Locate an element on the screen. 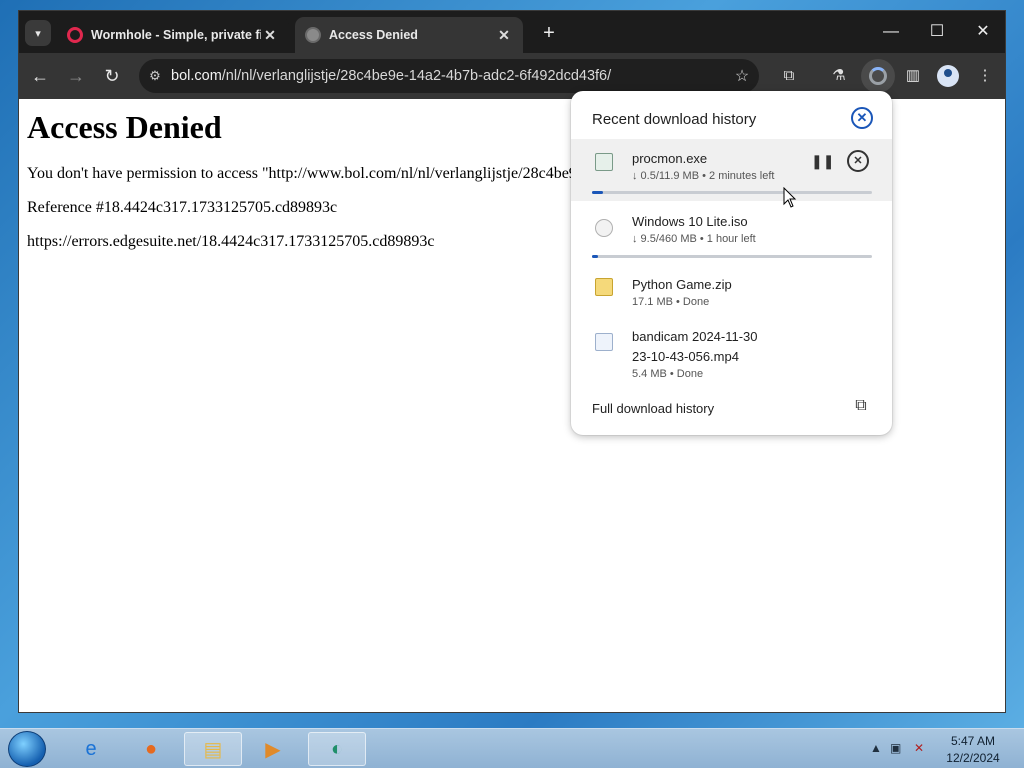 The height and width of the screenshot is (768, 1024). taskbar: e ● ▤ ▶ ◐ ▲ ▣ ✕ 5:47 AM 12/2/2024 is located at coordinates (512, 748).